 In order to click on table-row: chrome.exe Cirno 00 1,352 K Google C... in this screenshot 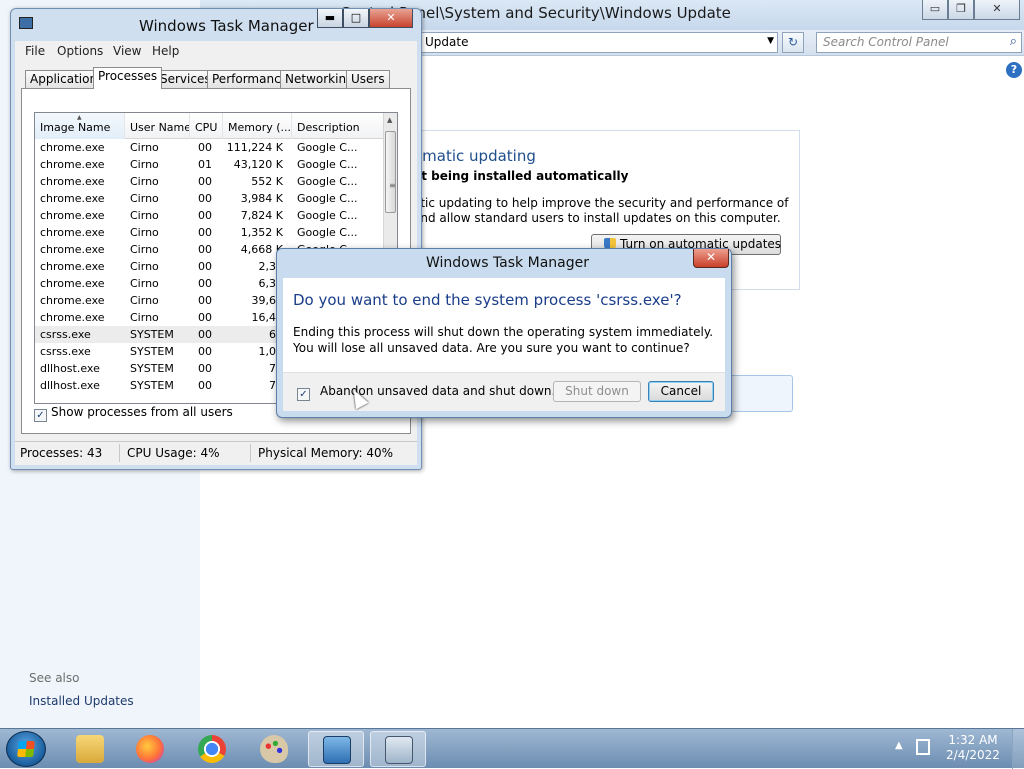, I will do `click(210, 232)`.